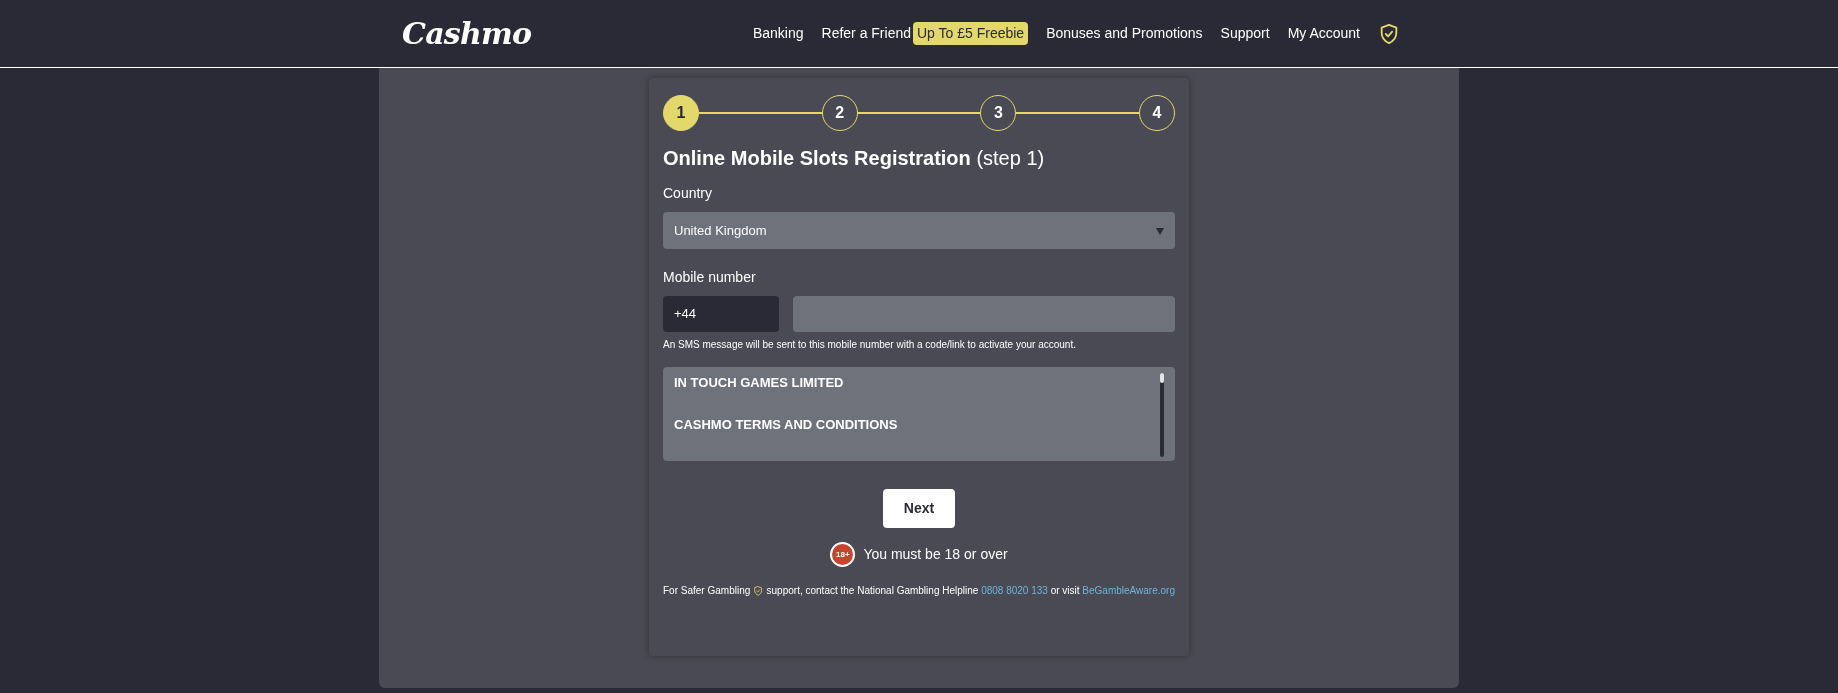 This screenshot has width=1838, height=693. Describe the element at coordinates (1014, 590) in the screenshot. I see `helpline-link: 0808 8020 133` at that location.